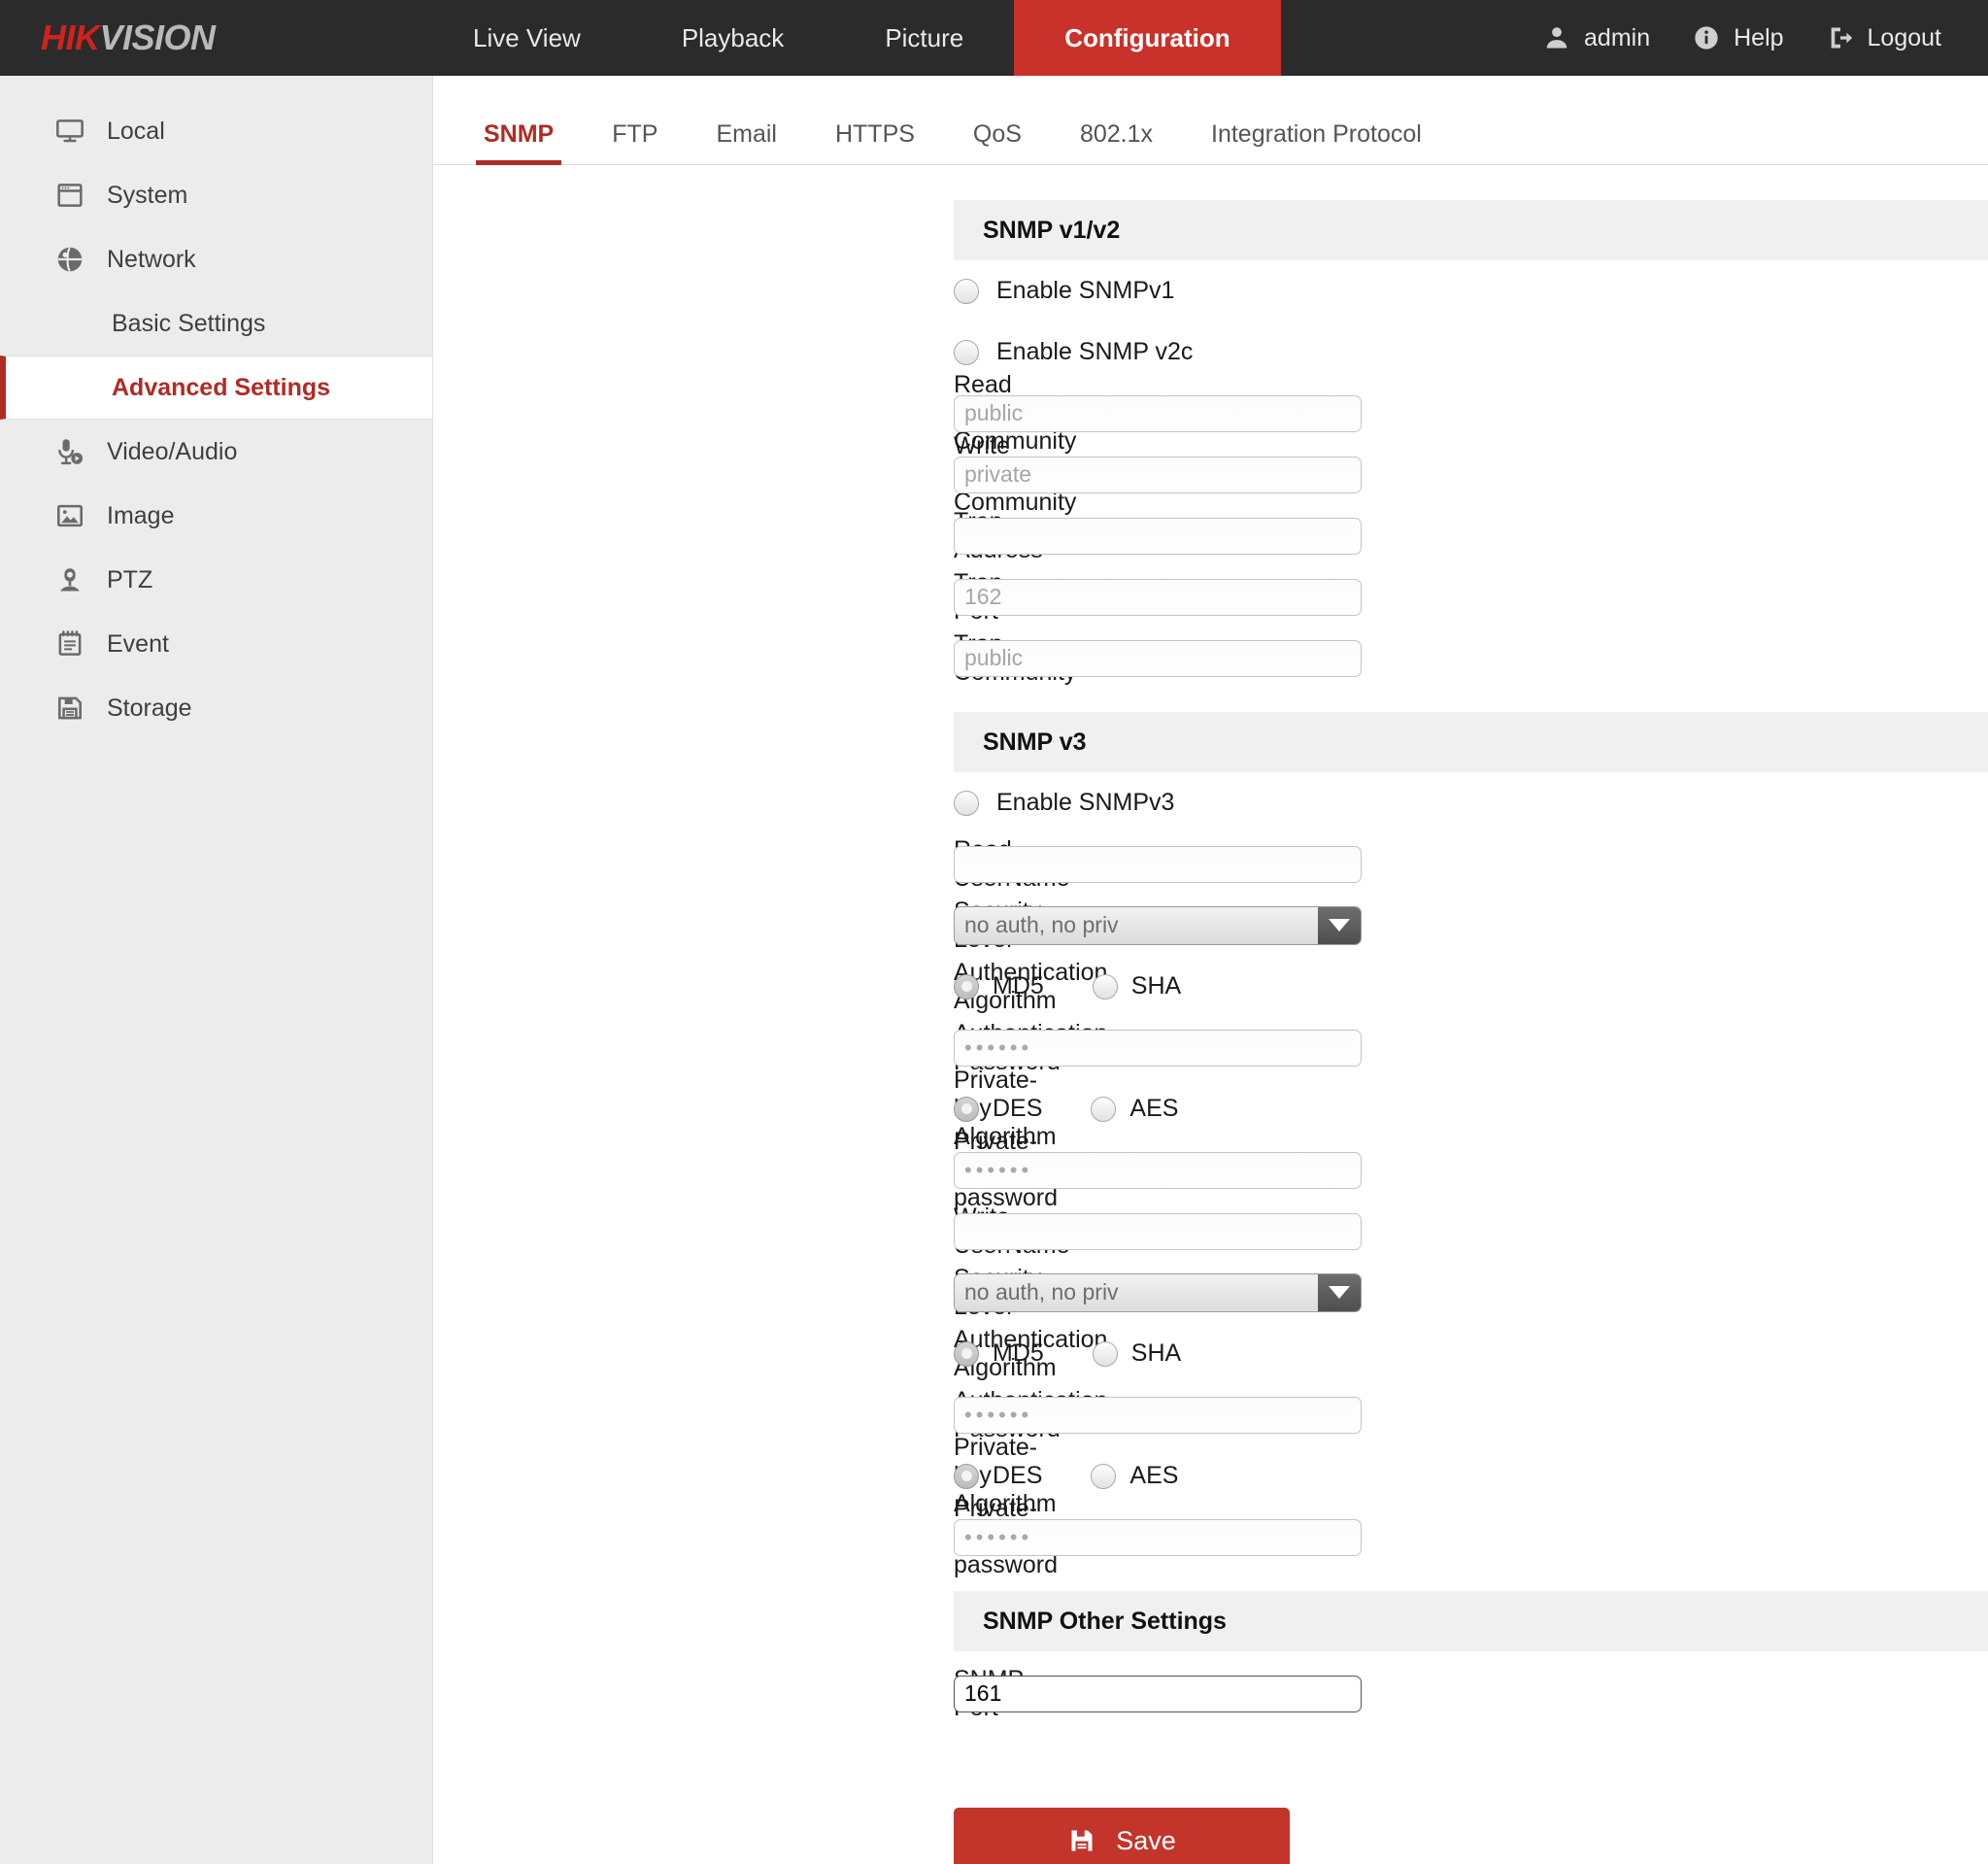  I want to click on sidebar-item-network: Network, so click(216, 259).